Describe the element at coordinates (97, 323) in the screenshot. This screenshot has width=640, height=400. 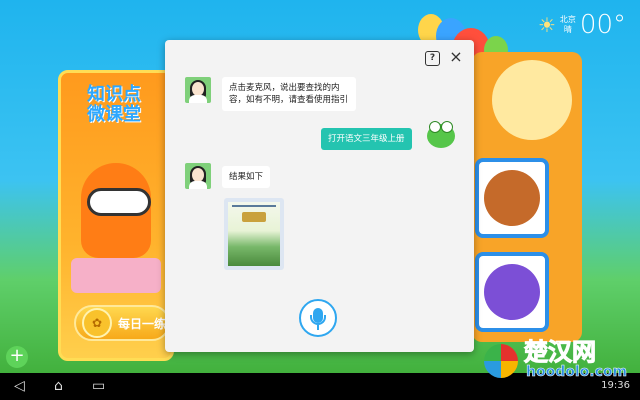
I see `medal-icon: ✿` at that location.